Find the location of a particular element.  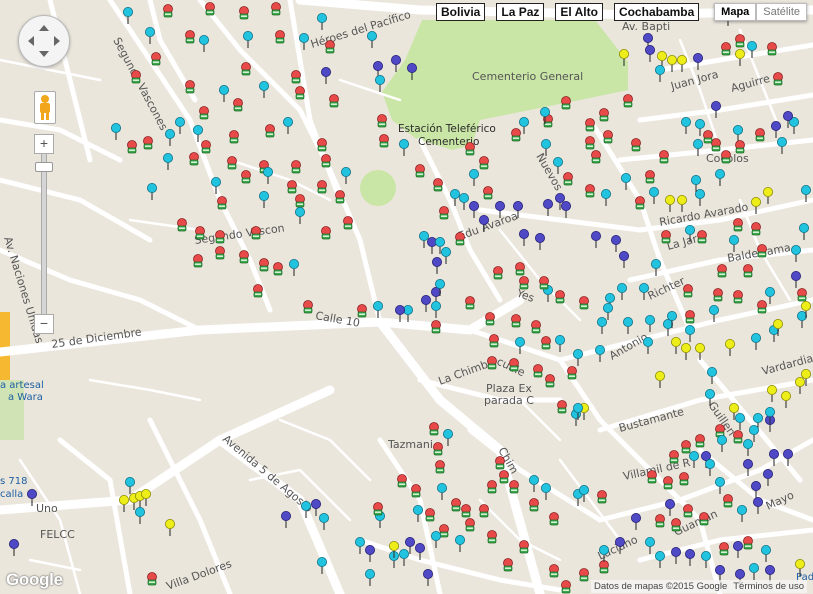

pan-control is located at coordinates (44, 41).